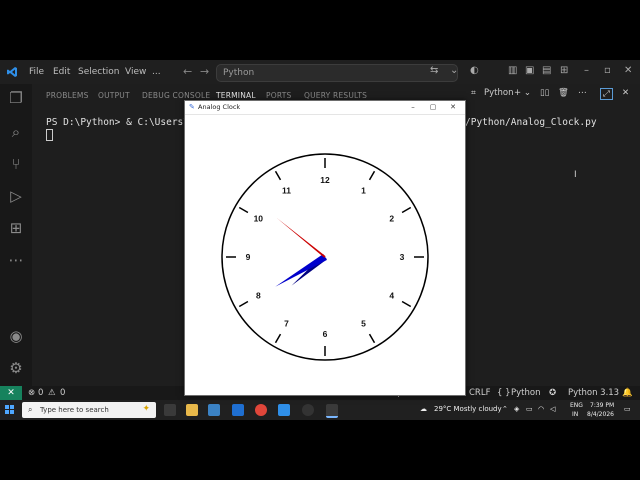  Describe the element at coordinates (625, 93) in the screenshot. I see `close-panel-icon: ✕` at that location.